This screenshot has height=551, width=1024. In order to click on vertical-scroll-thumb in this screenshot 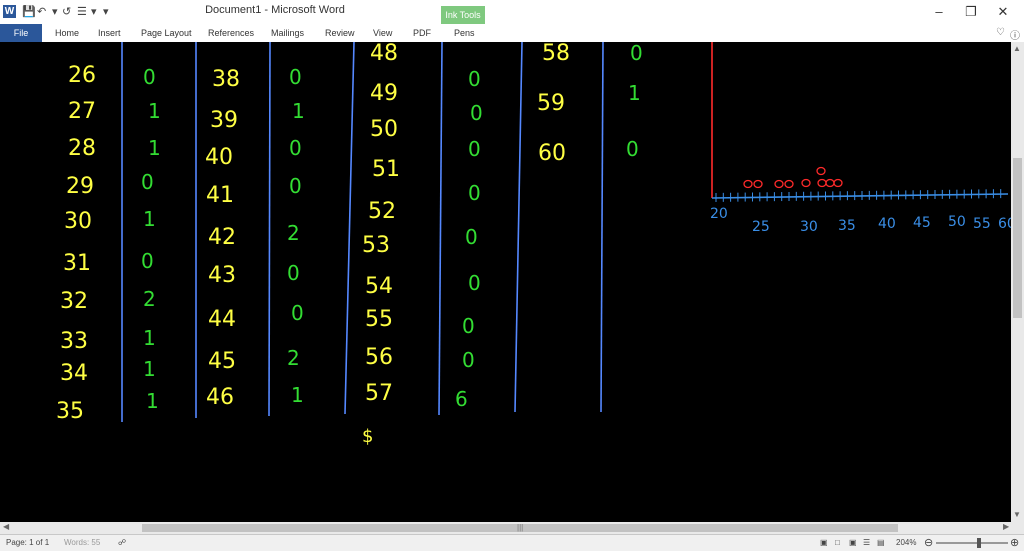, I will do `click(1017, 238)`.